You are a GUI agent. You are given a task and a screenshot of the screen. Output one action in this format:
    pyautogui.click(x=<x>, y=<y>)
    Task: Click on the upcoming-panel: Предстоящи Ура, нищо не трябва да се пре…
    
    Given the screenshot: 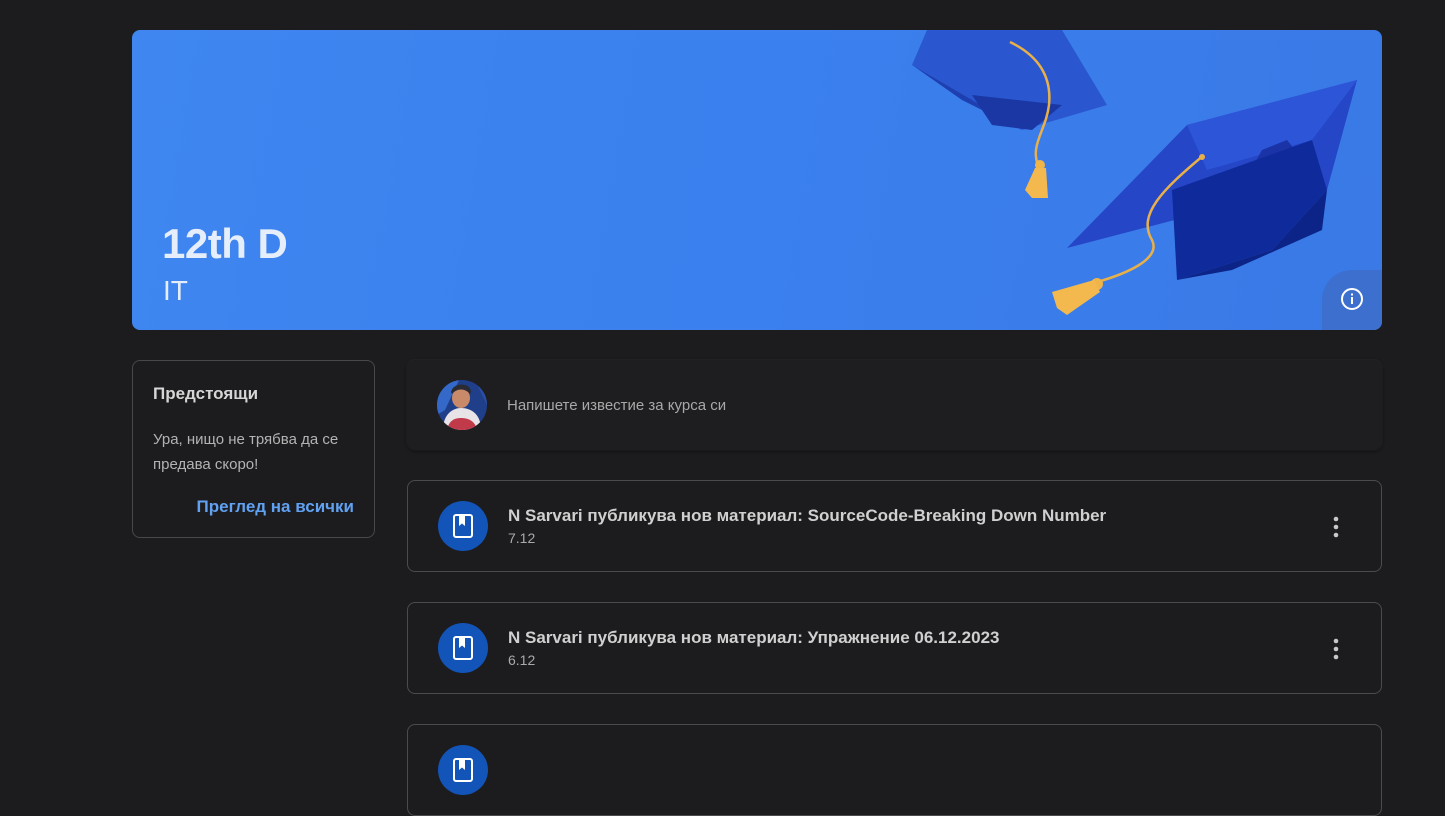 What is the action you would take?
    pyautogui.click(x=253, y=449)
    